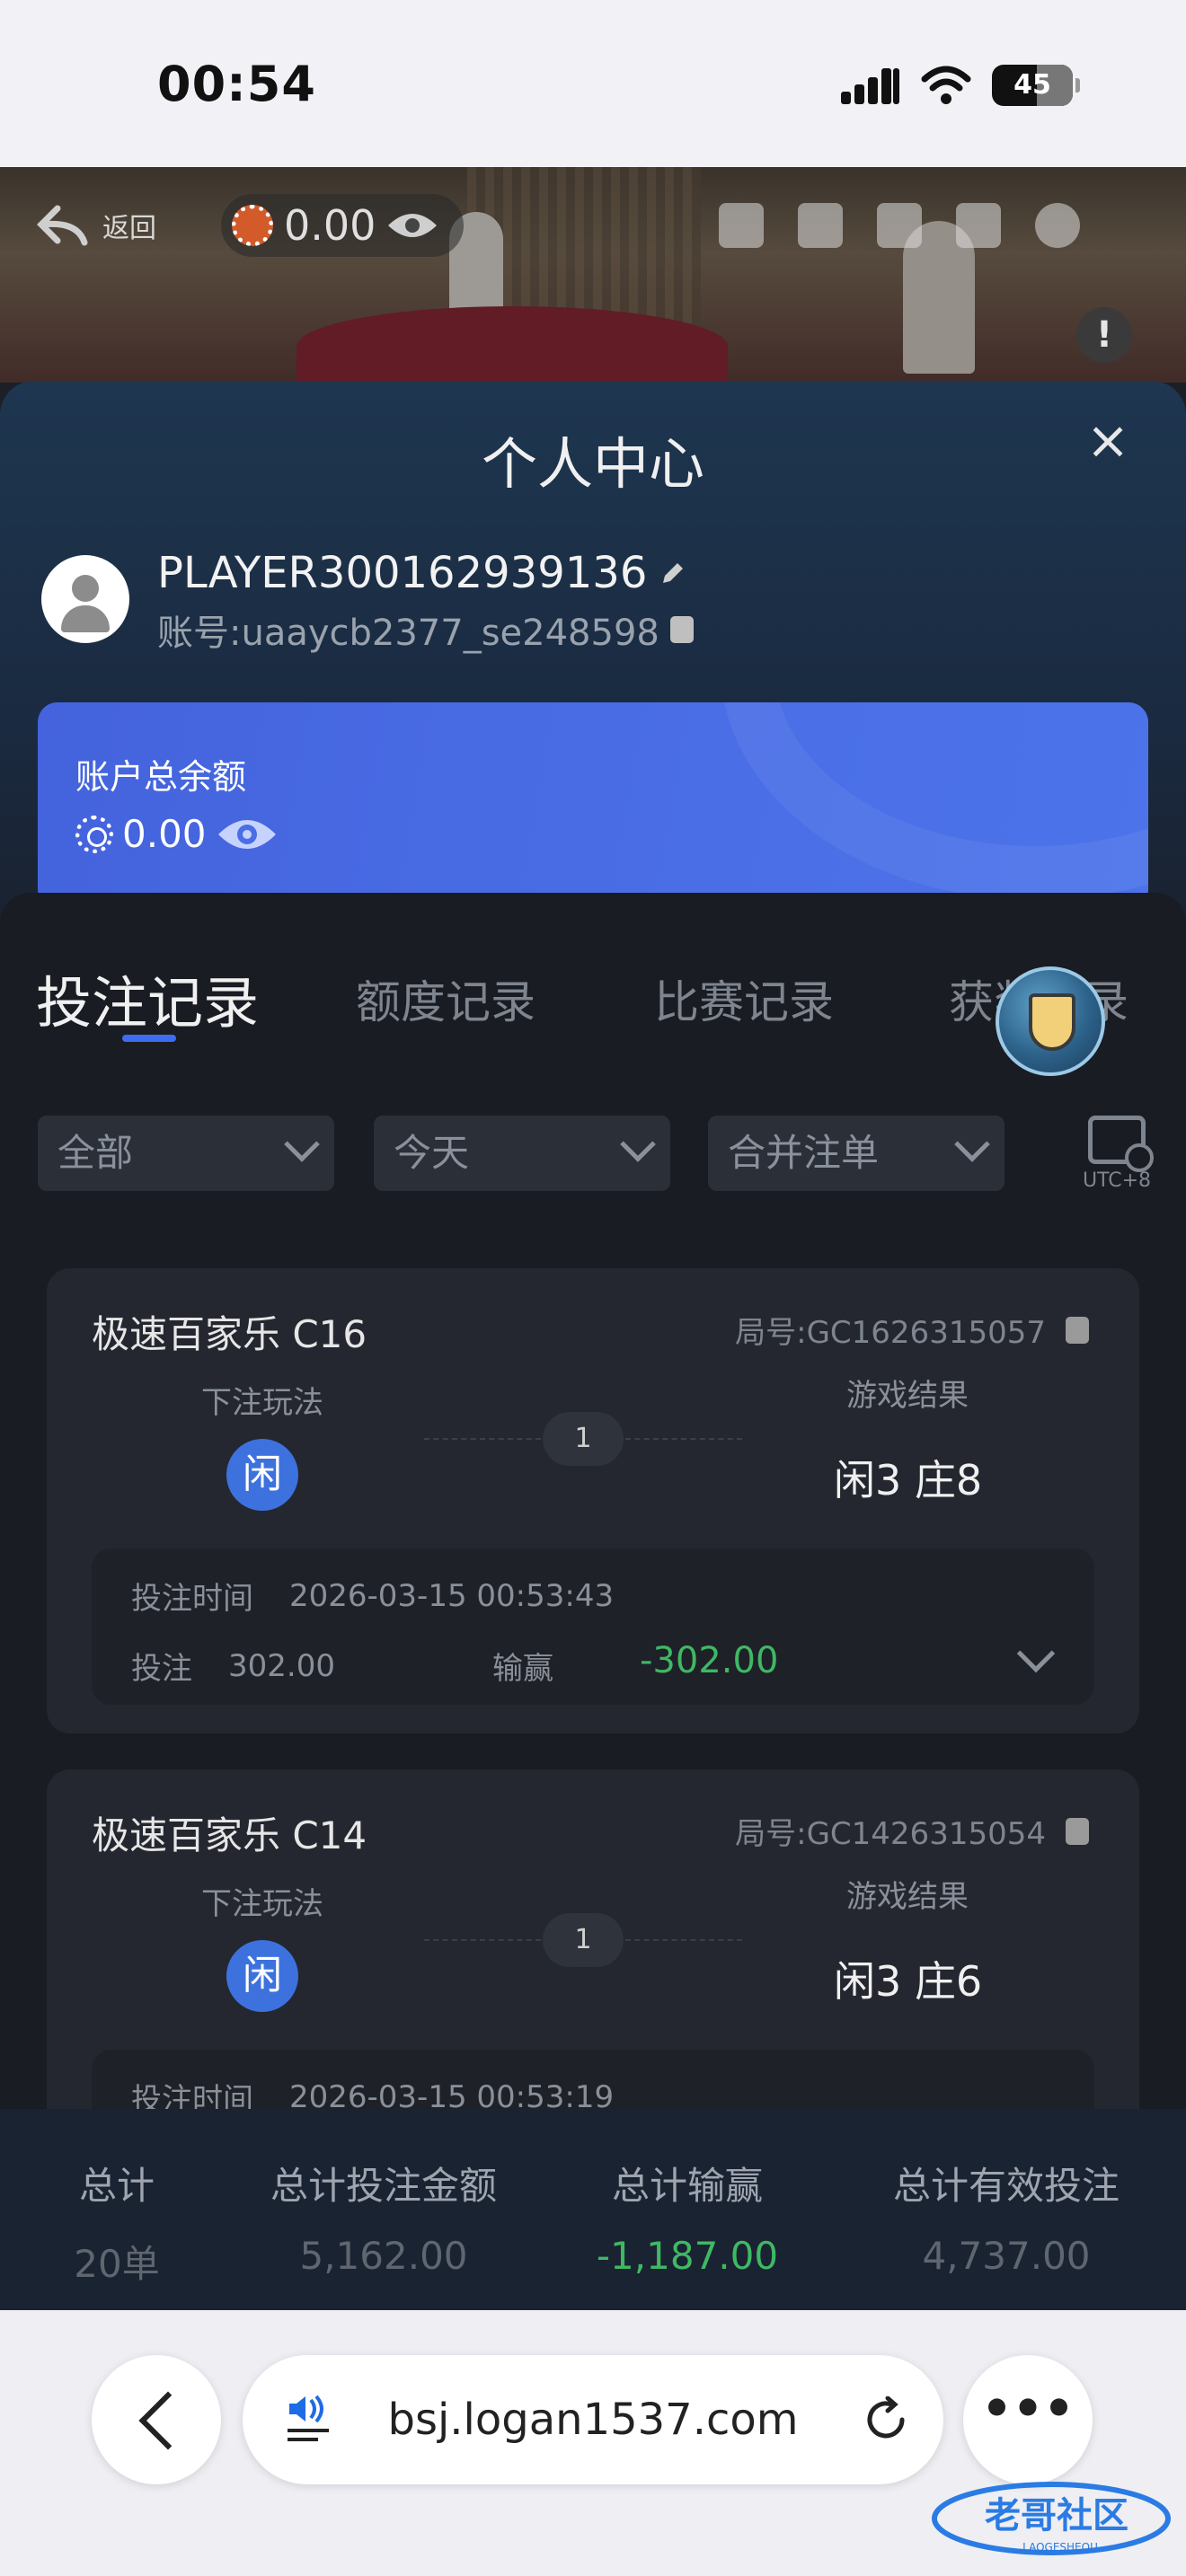 This screenshot has width=1186, height=2576. Describe the element at coordinates (1032, 85) in the screenshot. I see `battery-level: 45` at that location.